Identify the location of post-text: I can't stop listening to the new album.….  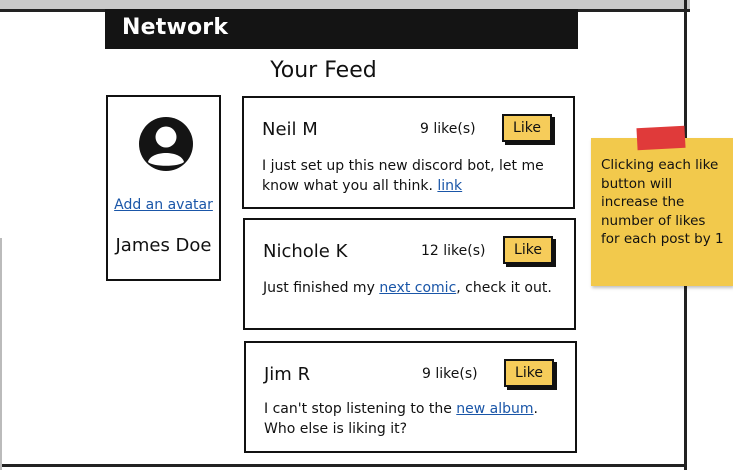
(414, 419).